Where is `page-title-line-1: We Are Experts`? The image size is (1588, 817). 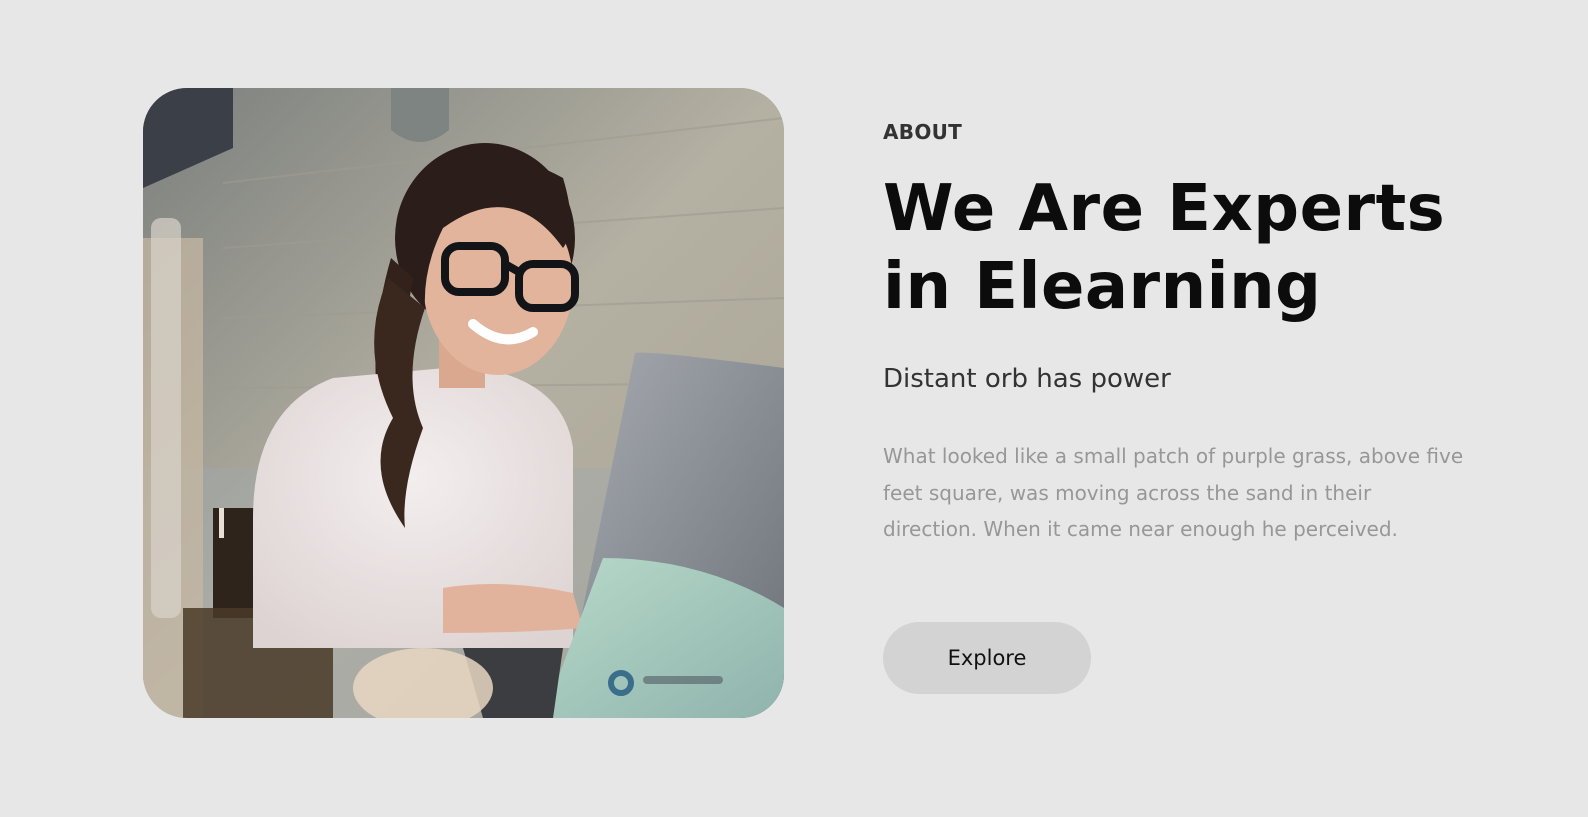 page-title-line-1: We Are Experts is located at coordinates (1164, 209).